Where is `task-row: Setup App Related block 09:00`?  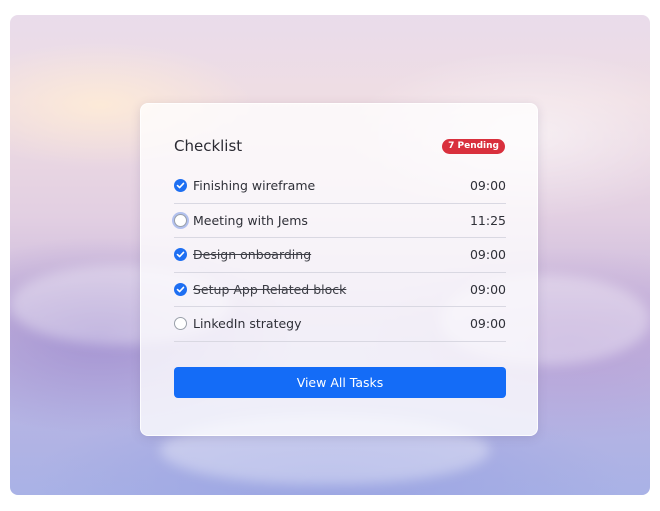 task-row: Setup App Related block 09:00 is located at coordinates (340, 290).